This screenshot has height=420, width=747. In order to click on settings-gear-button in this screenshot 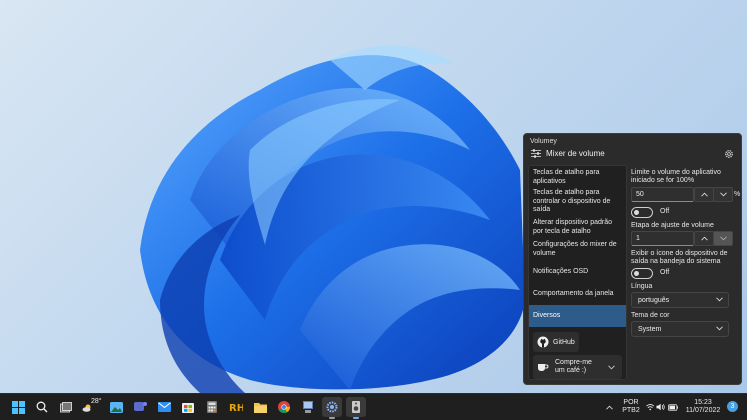, I will do `click(729, 155)`.